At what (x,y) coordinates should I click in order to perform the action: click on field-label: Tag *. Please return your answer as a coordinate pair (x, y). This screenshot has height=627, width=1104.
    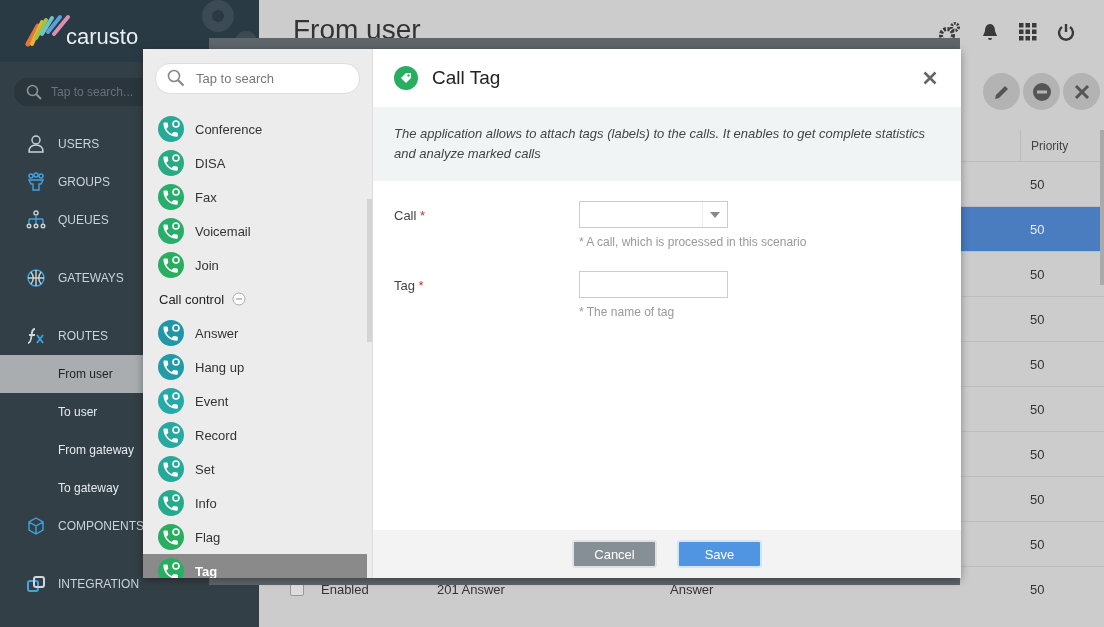
    Looking at the image, I should click on (409, 286).